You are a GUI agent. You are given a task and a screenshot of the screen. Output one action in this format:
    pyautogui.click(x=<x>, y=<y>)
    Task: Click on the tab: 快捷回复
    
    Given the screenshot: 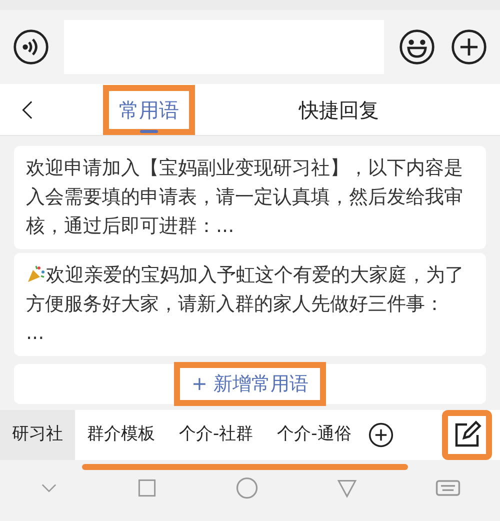 What is the action you would take?
    pyautogui.click(x=339, y=109)
    